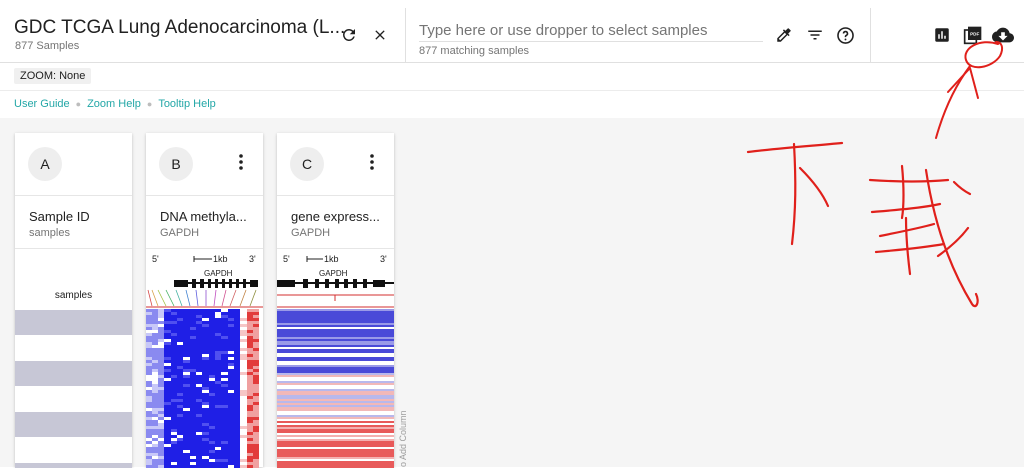 The width and height of the screenshot is (1024, 468). What do you see at coordinates (591, 30) in the screenshot?
I see `sample-search-input` at bounding box center [591, 30].